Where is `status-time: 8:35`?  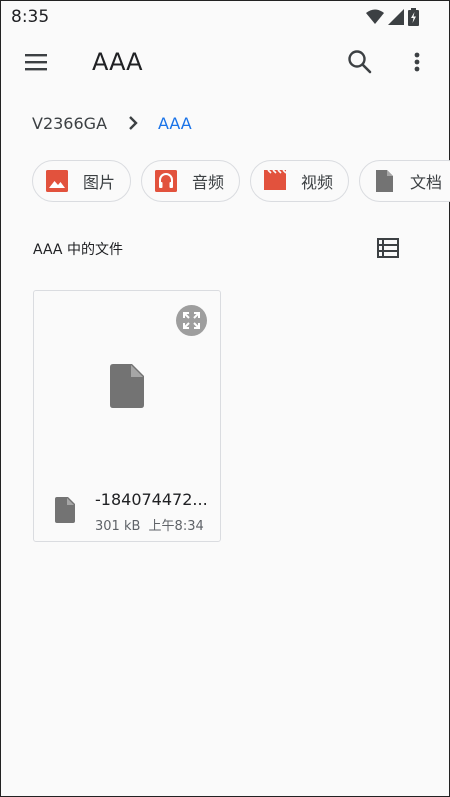
status-time: 8:35 is located at coordinates (30, 17).